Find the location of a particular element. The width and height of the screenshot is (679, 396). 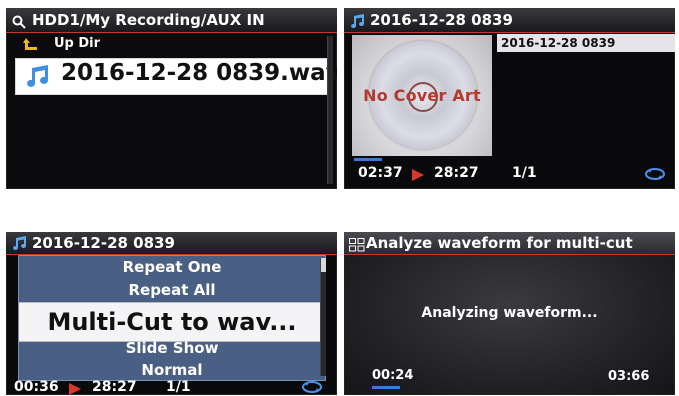

cover-art: No Cover Art is located at coordinates (422, 95).